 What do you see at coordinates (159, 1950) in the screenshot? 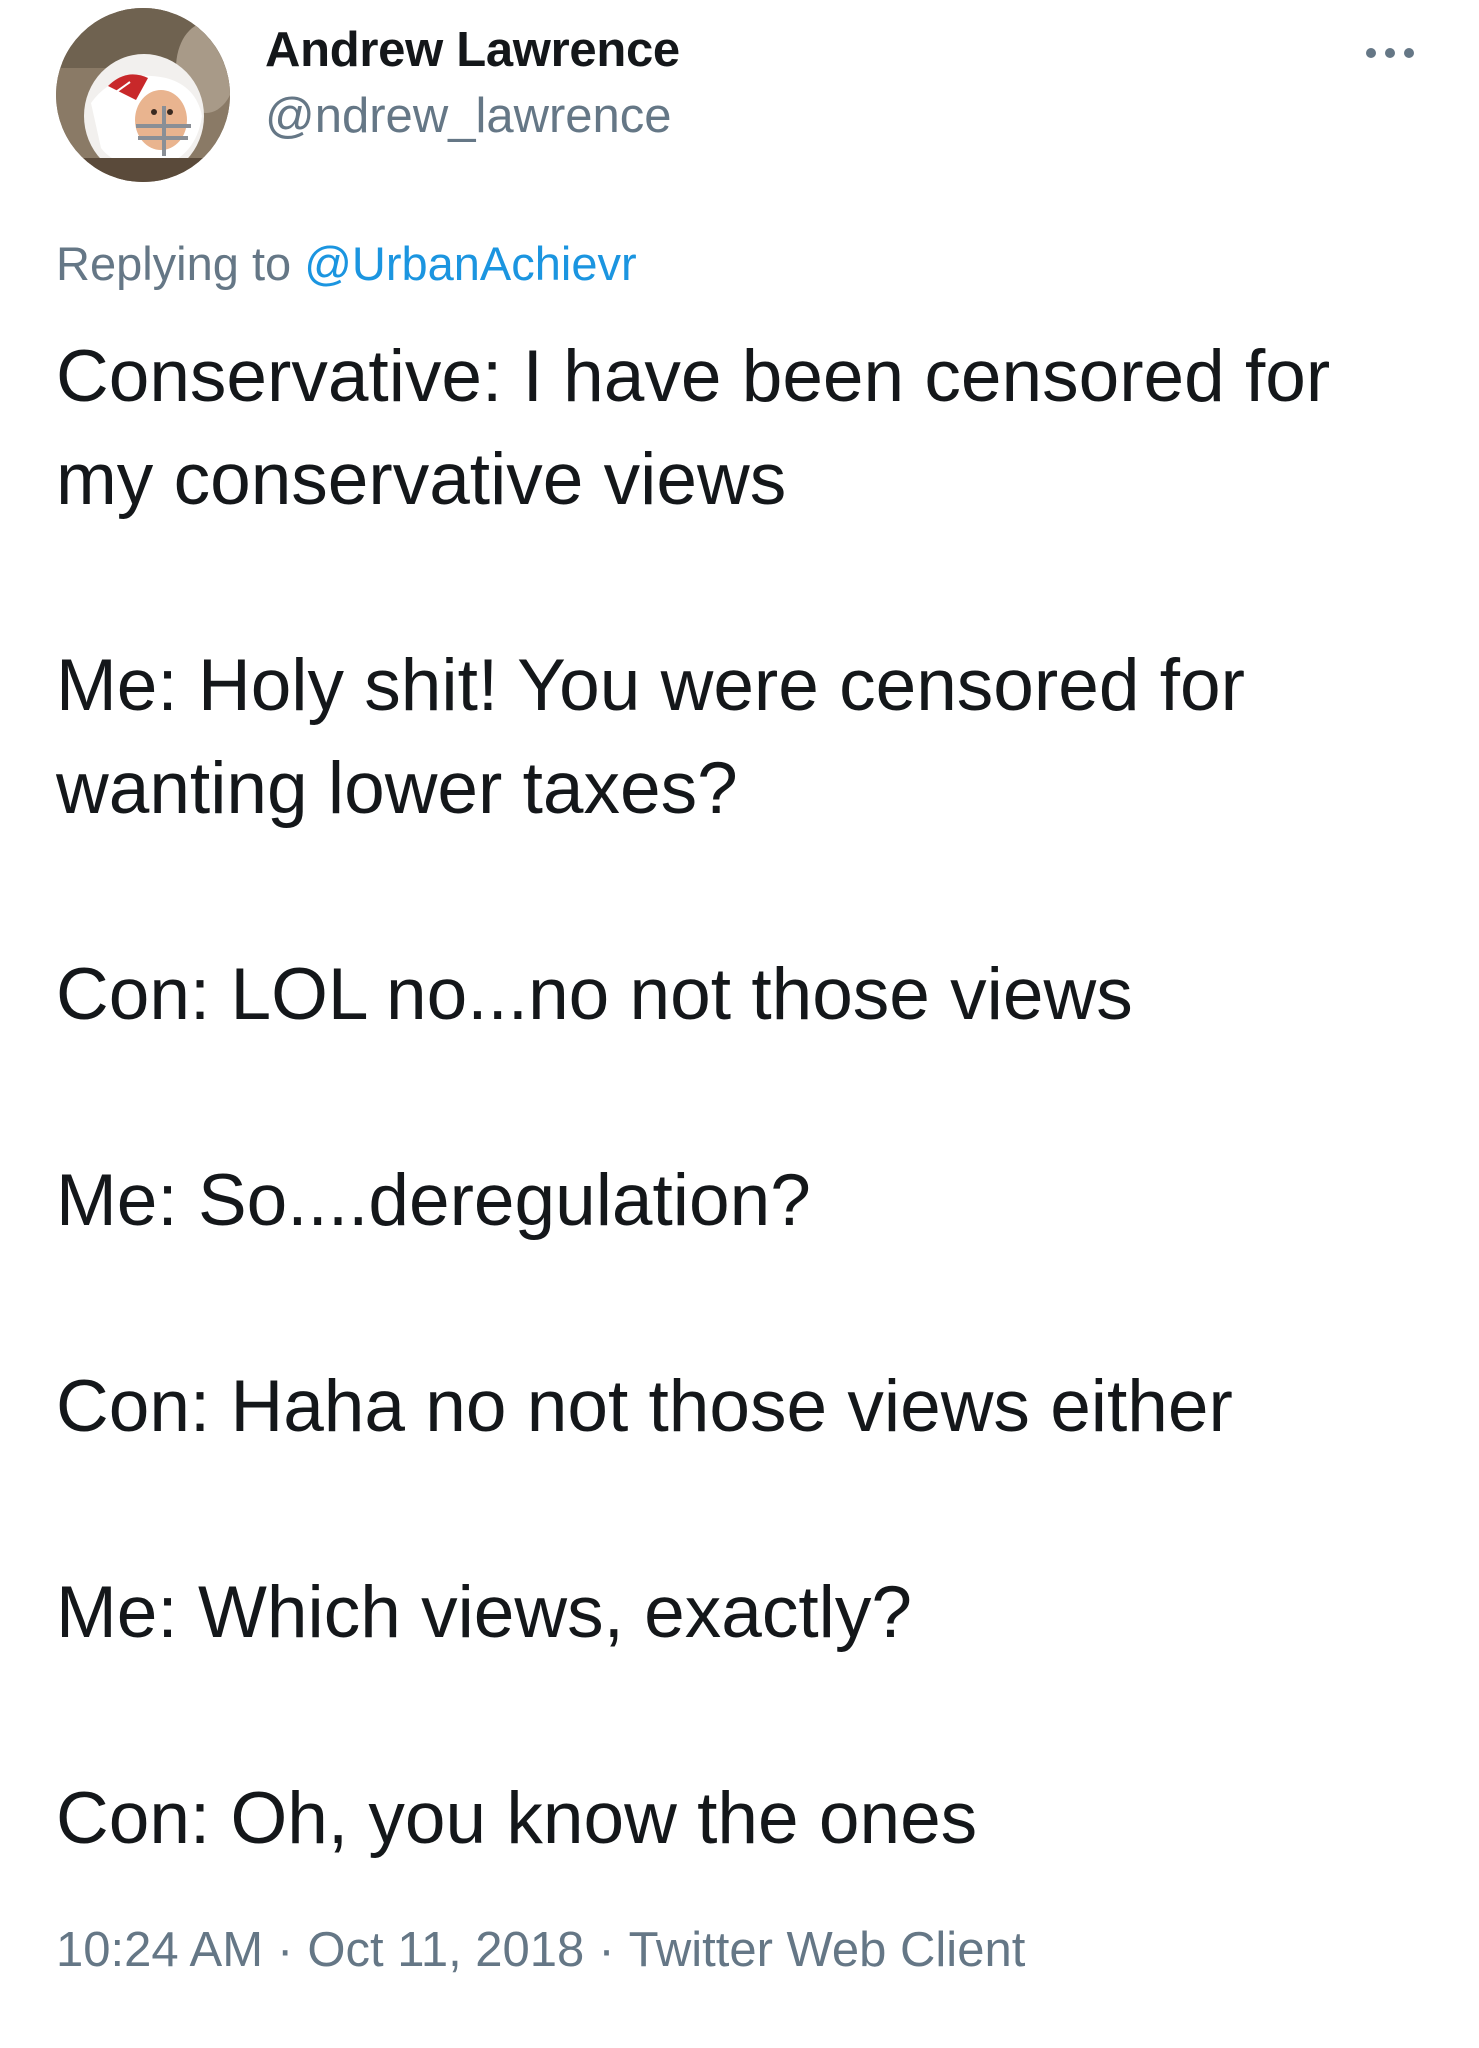
I see `tweet-time: 10:24 AM` at bounding box center [159, 1950].